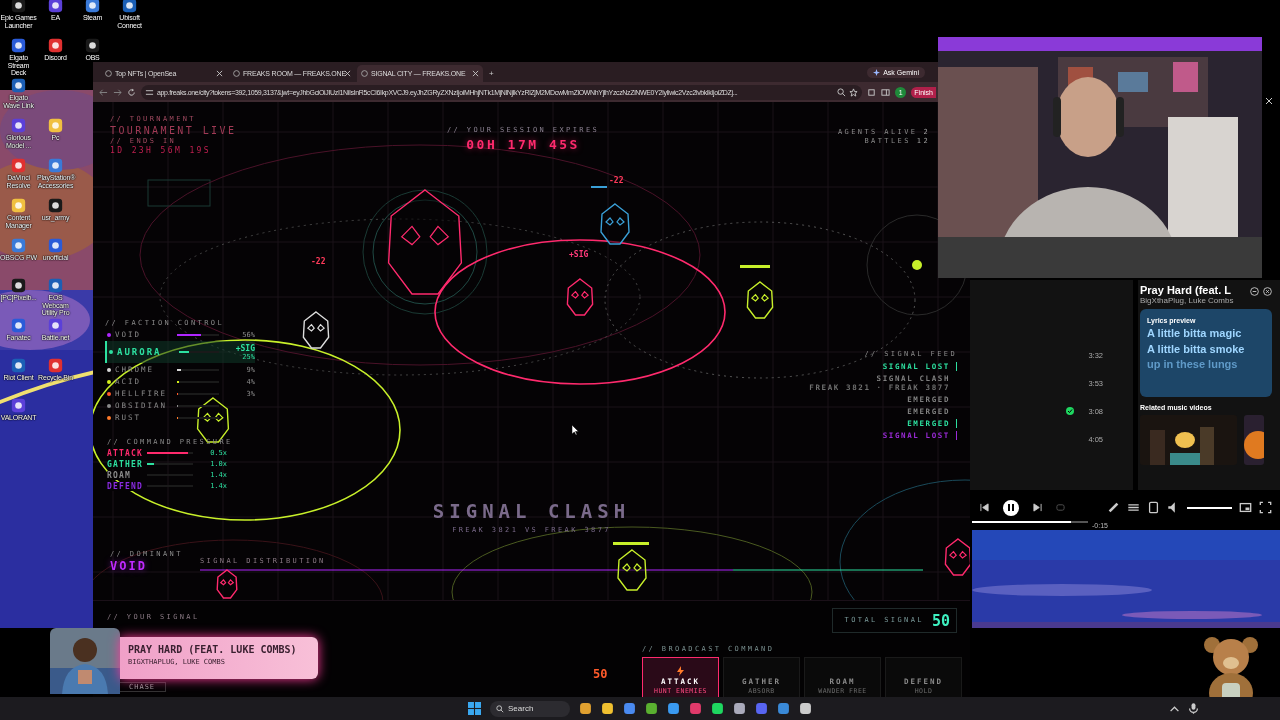  I want to click on song-title: Pray Hard (feat. L, so click(1186, 290).